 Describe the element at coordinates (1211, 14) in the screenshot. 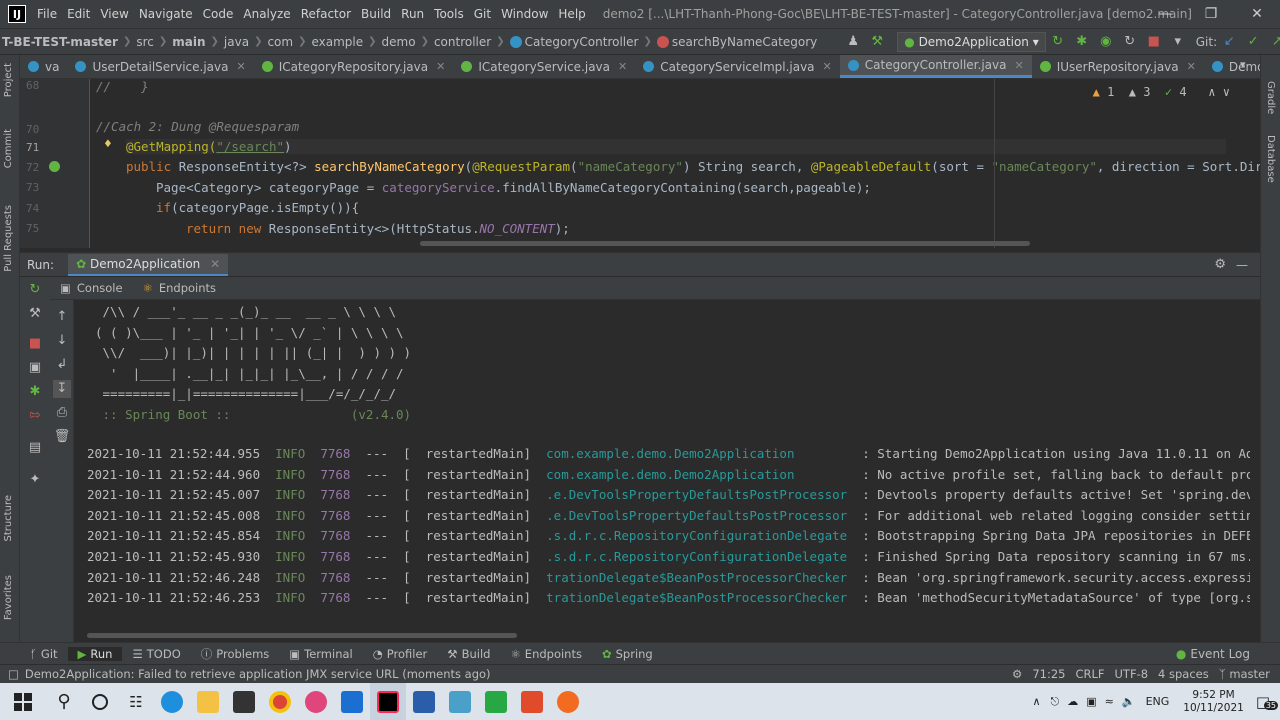

I see `restore-button: ❐` at that location.